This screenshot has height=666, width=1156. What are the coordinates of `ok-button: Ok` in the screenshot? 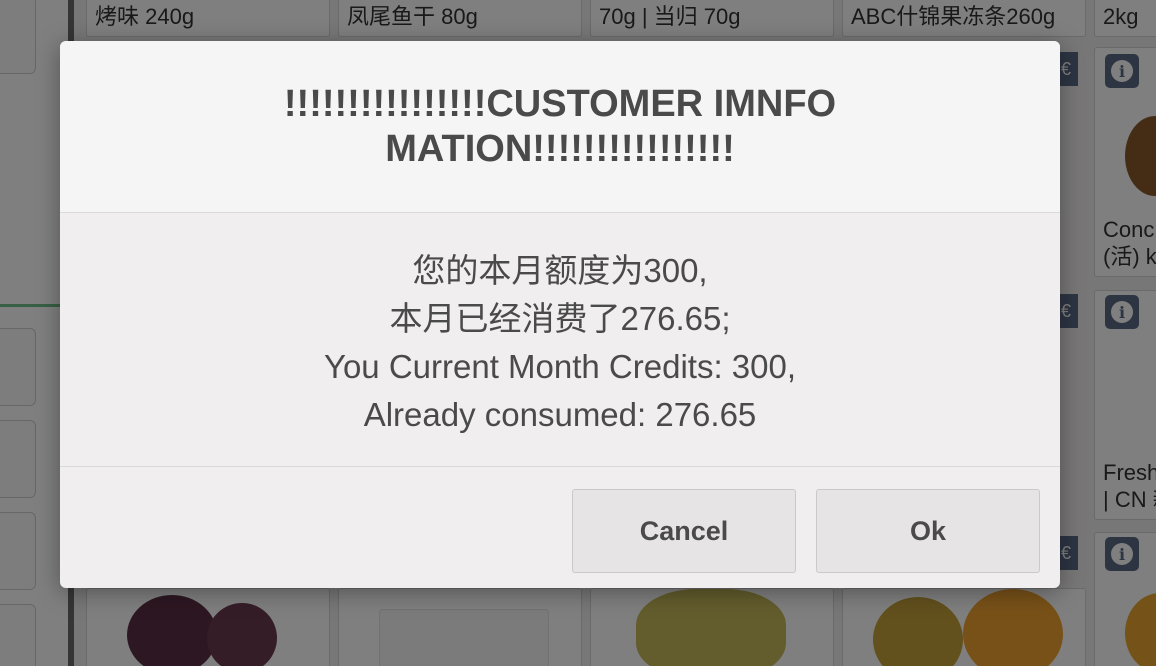 It's located at (928, 531).